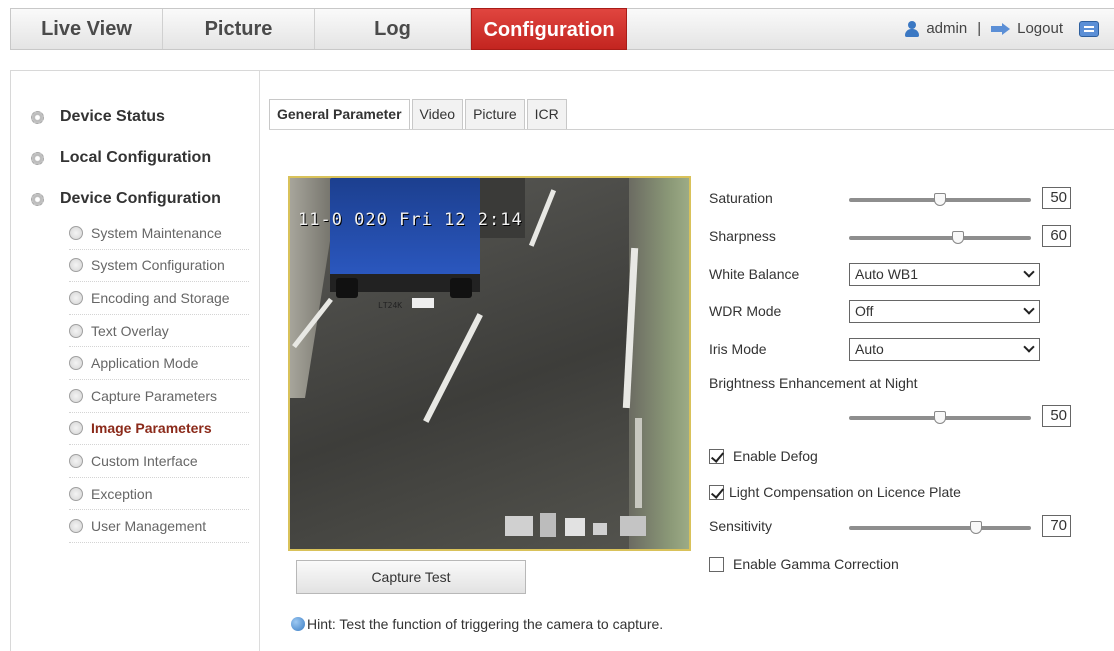  What do you see at coordinates (741, 526) in the screenshot?
I see `sensitivity-label: Sensitivity` at bounding box center [741, 526].